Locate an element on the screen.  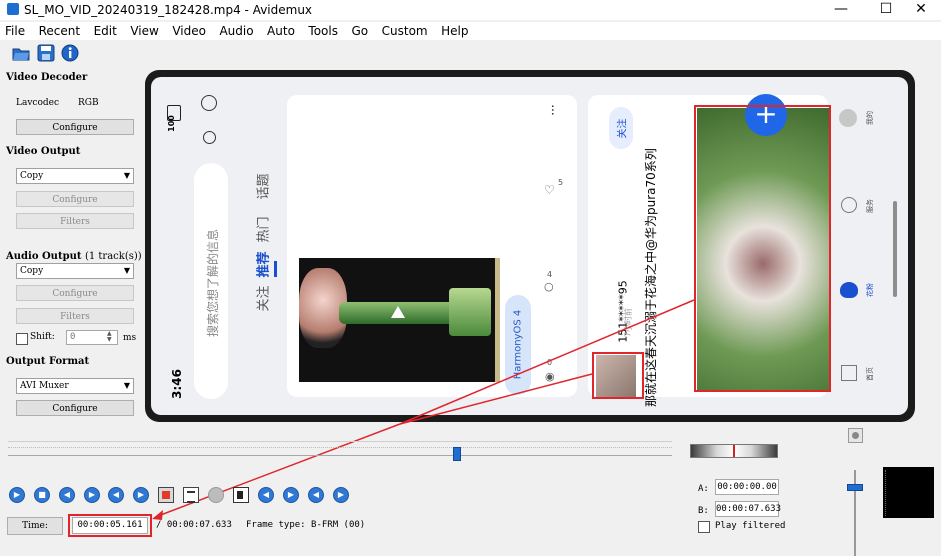
user-search-icon is located at coordinates (209, 137).